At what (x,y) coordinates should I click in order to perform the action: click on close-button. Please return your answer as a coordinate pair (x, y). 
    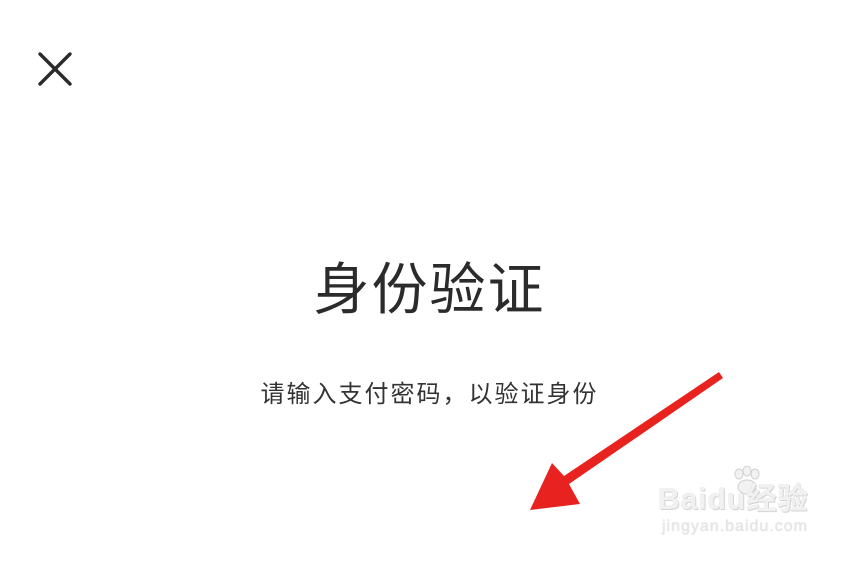
    Looking at the image, I should click on (55, 69).